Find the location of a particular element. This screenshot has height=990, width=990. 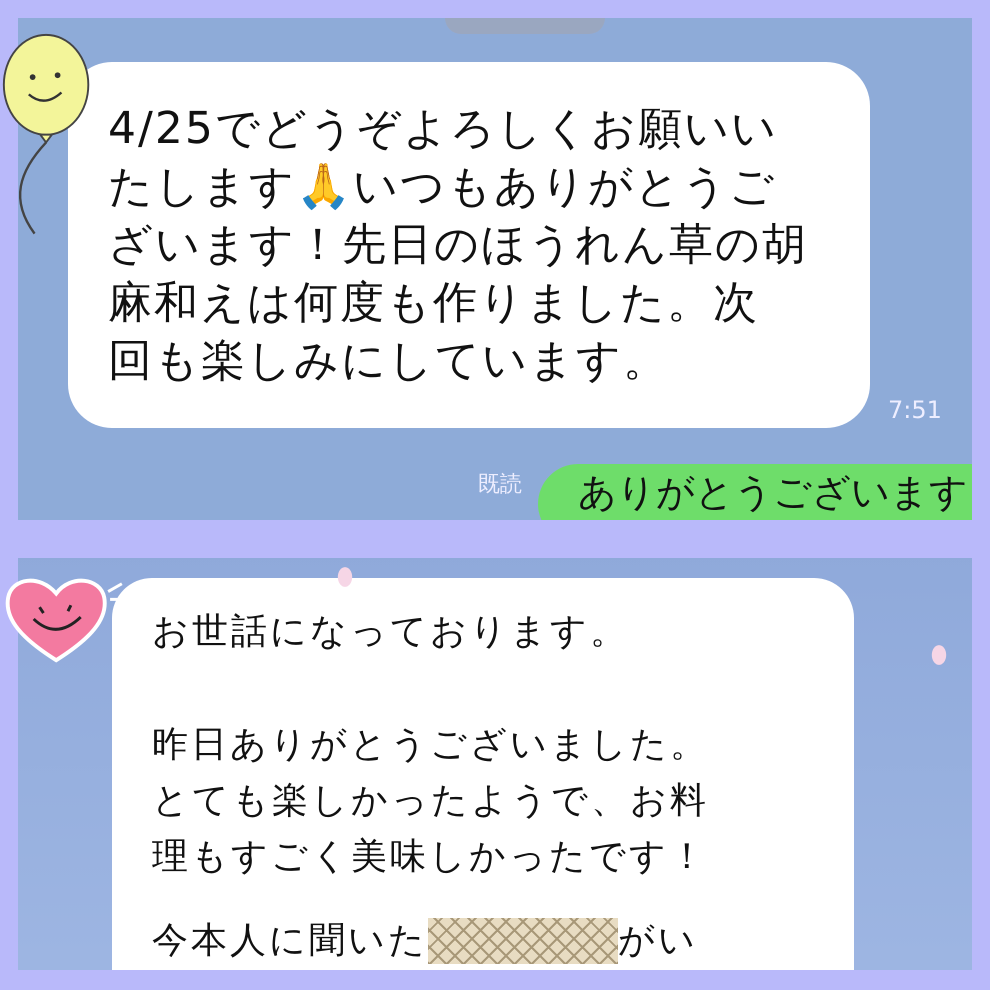

timestamp: 7:51 is located at coordinates (915, 410).